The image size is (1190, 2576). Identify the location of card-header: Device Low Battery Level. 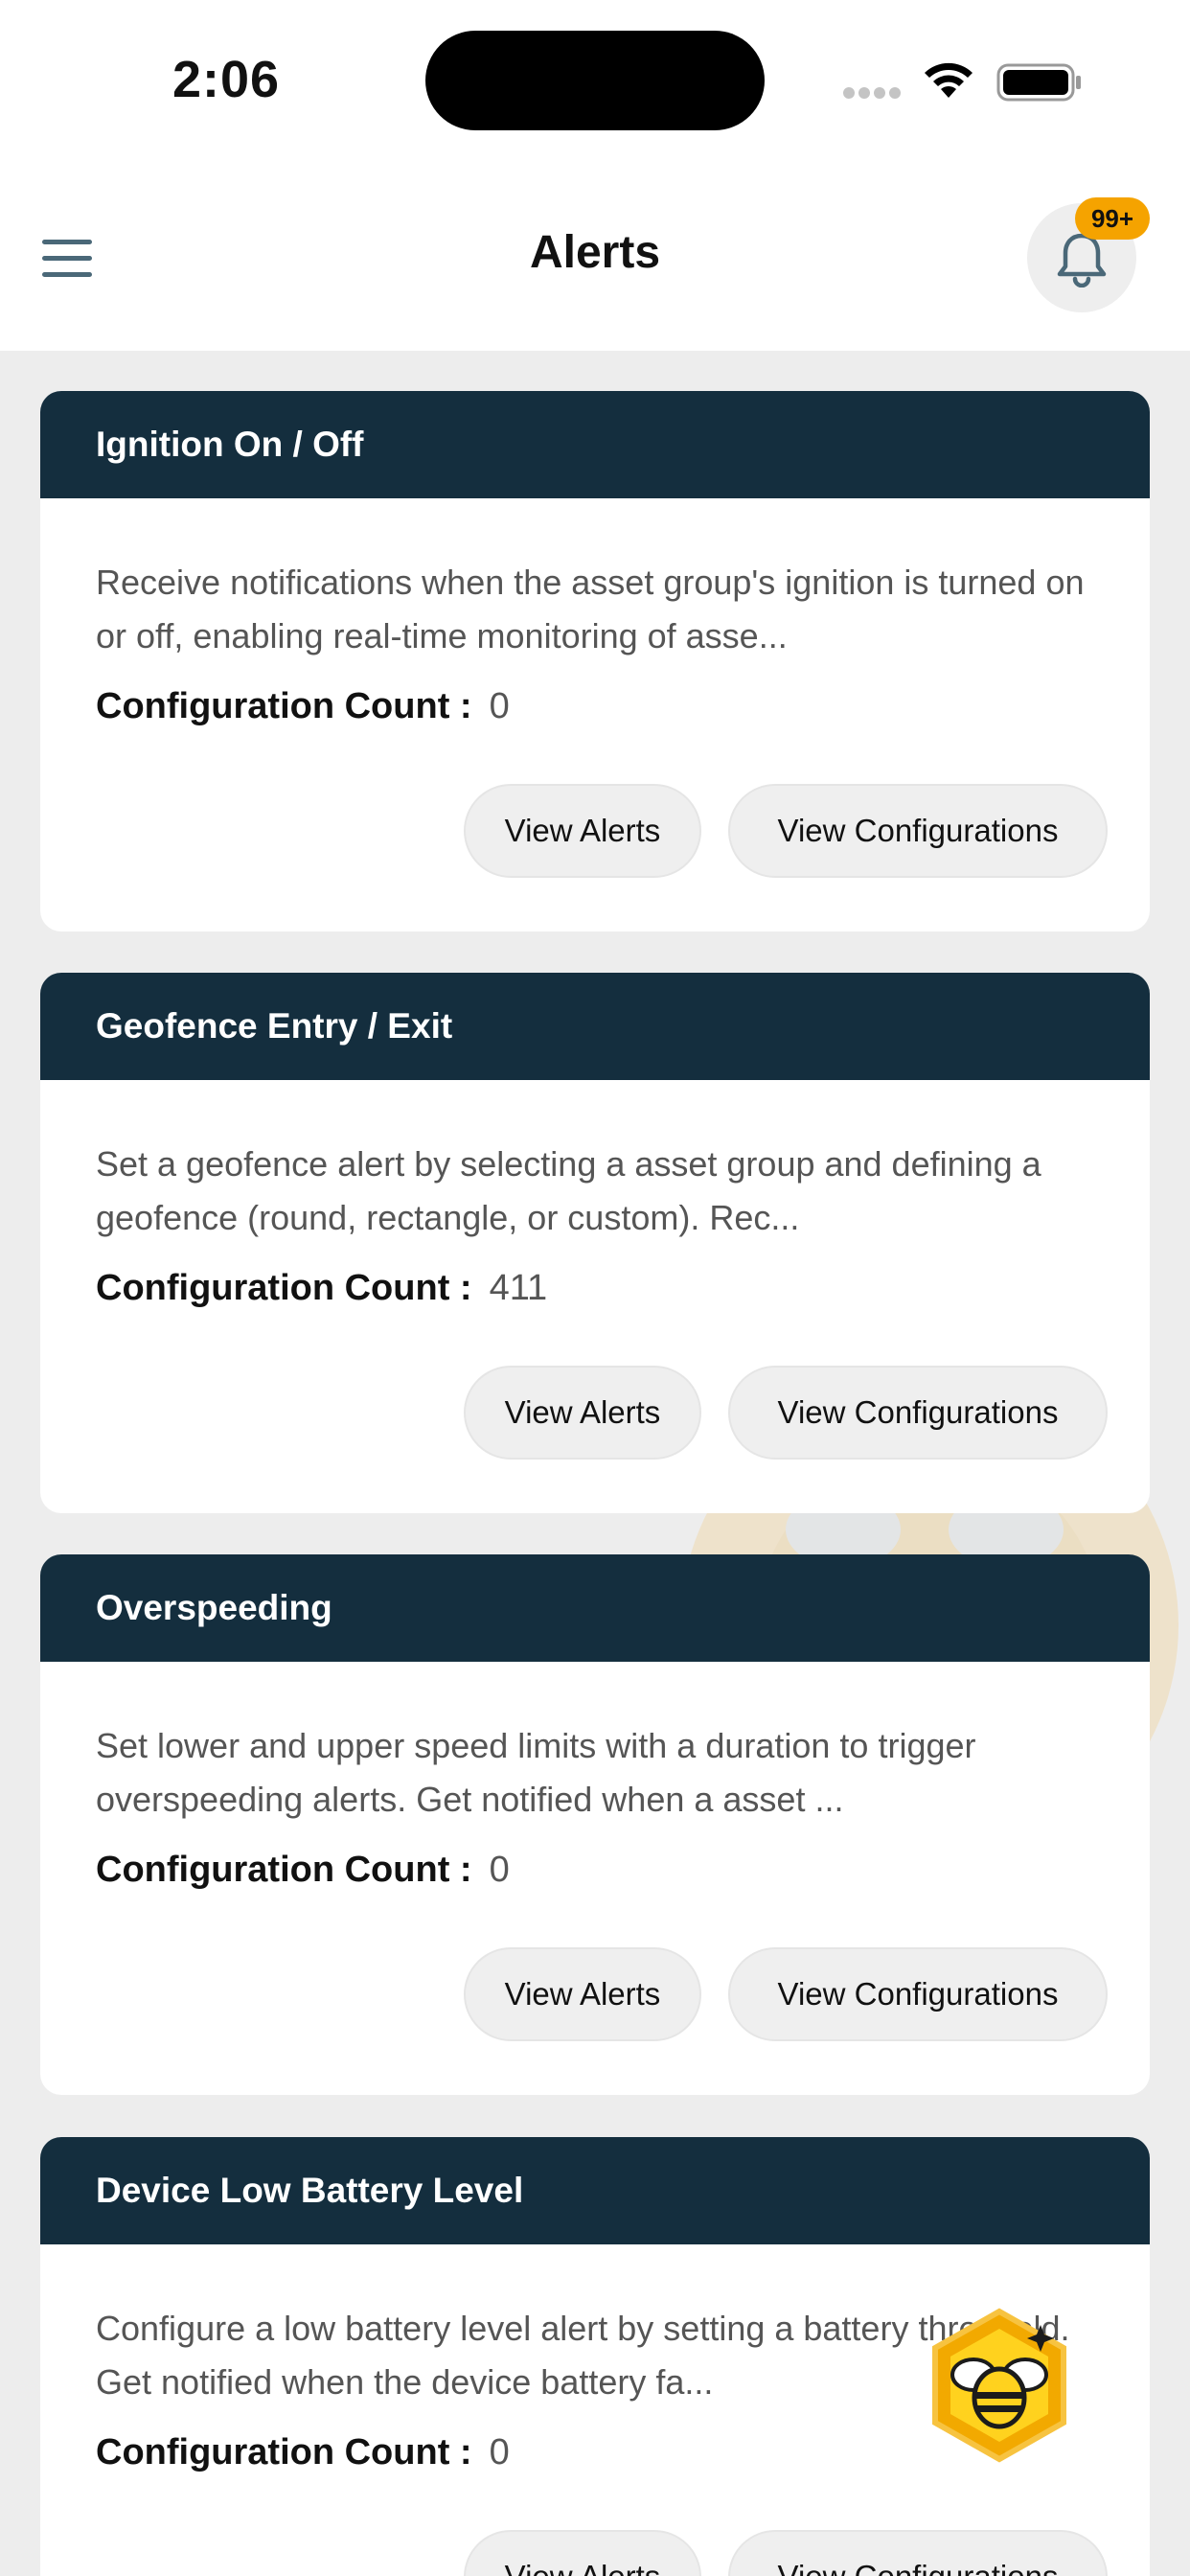
(595, 2190).